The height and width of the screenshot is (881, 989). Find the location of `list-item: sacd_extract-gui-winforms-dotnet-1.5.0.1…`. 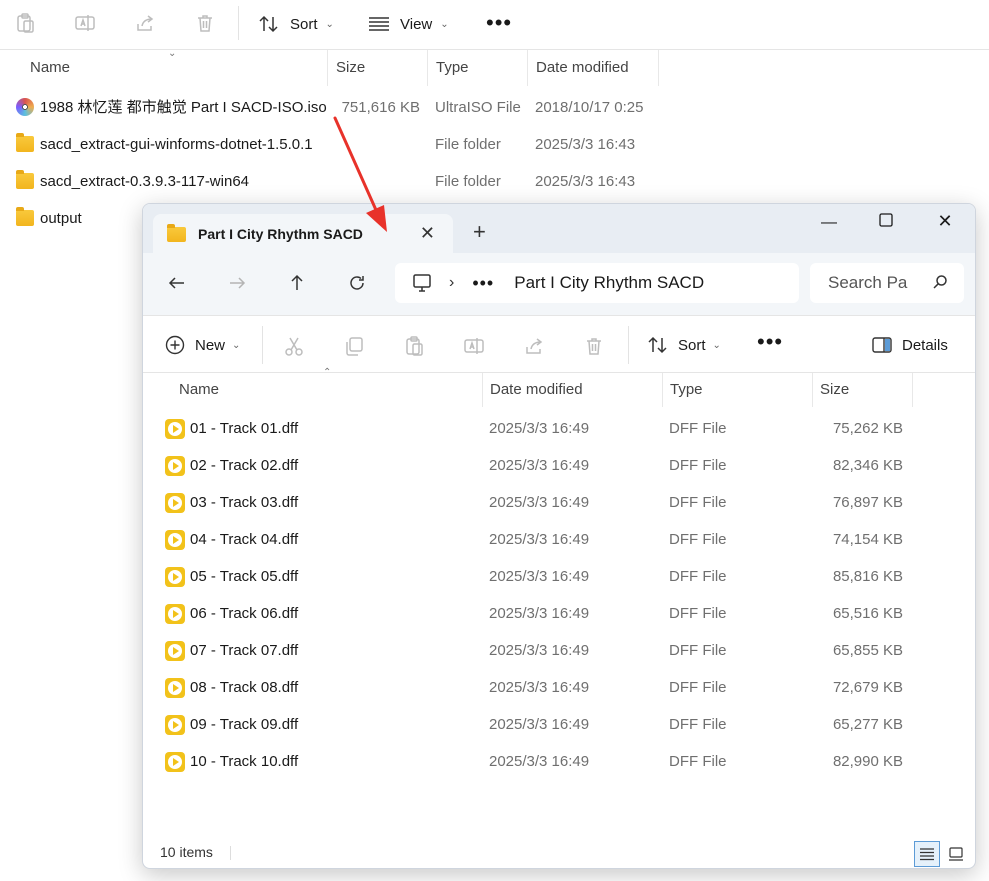

list-item: sacd_extract-gui-winforms-dotnet-1.5.0.1… is located at coordinates (330, 144).